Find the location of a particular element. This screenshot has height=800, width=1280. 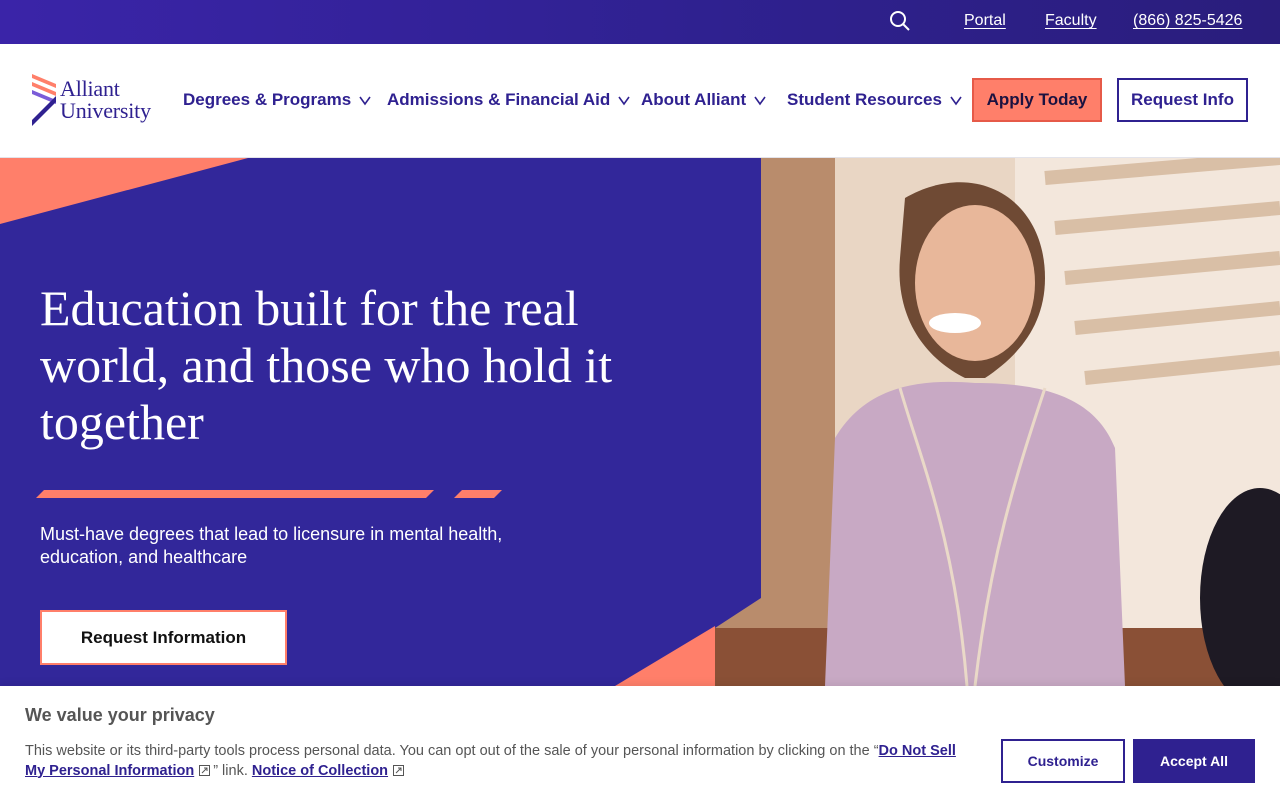

nav-label: Degrees & Programs is located at coordinates (267, 99).